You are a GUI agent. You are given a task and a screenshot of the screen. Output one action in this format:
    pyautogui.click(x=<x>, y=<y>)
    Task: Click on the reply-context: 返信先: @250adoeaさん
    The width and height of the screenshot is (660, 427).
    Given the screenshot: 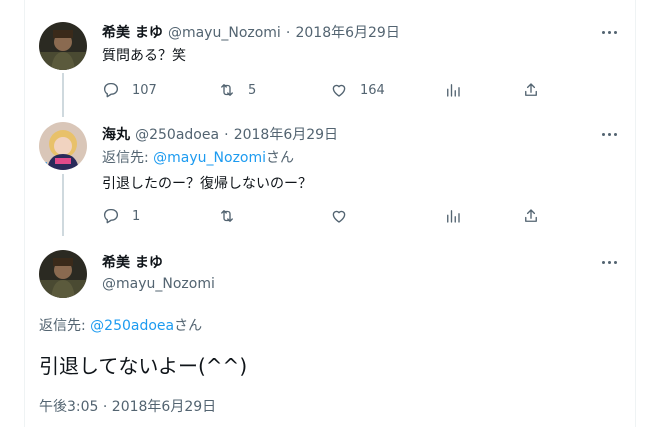 What is the action you would take?
    pyautogui.click(x=120, y=326)
    